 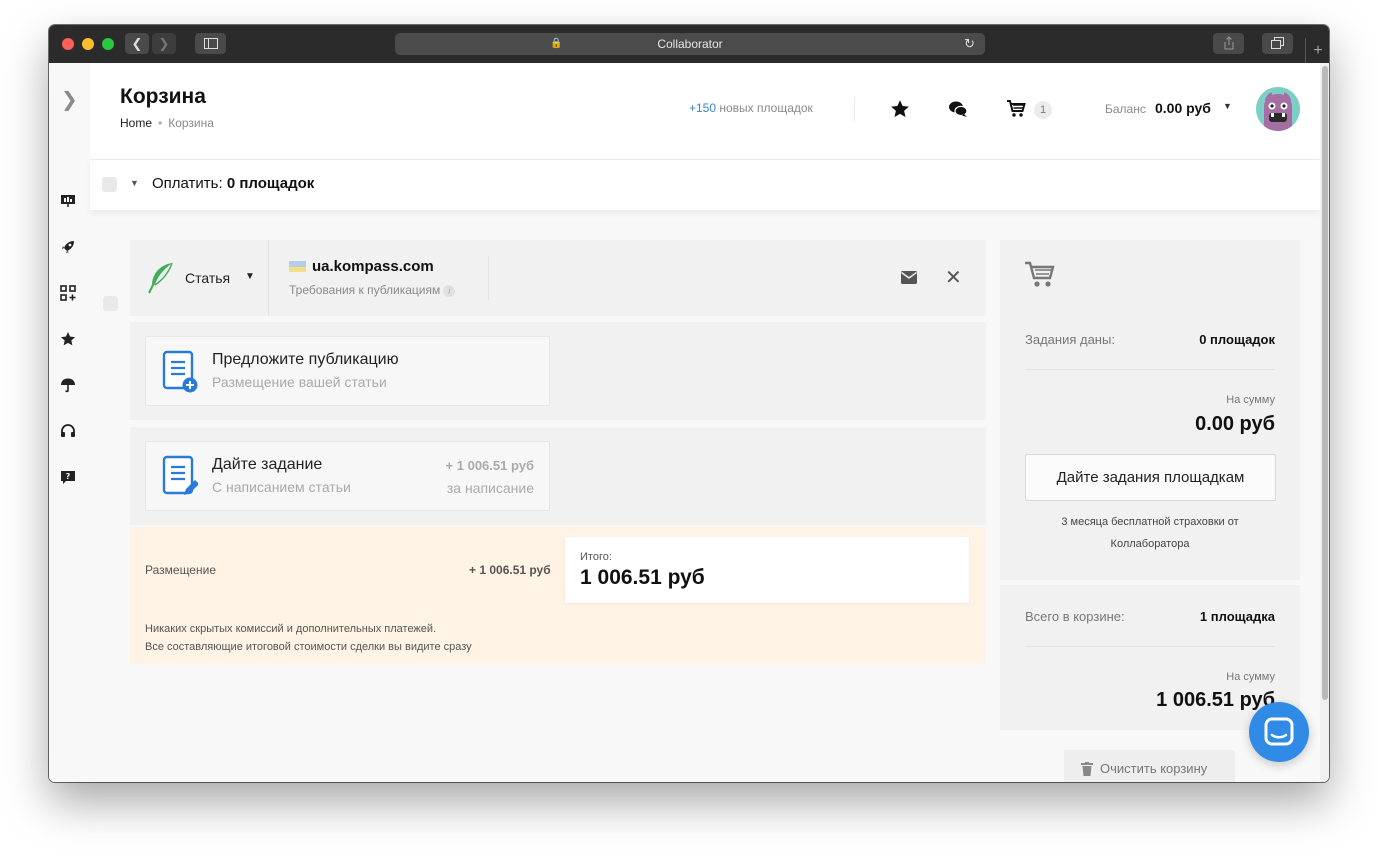 I want to click on pay-dropdown-caret-icon: ▼, so click(x=134, y=183).